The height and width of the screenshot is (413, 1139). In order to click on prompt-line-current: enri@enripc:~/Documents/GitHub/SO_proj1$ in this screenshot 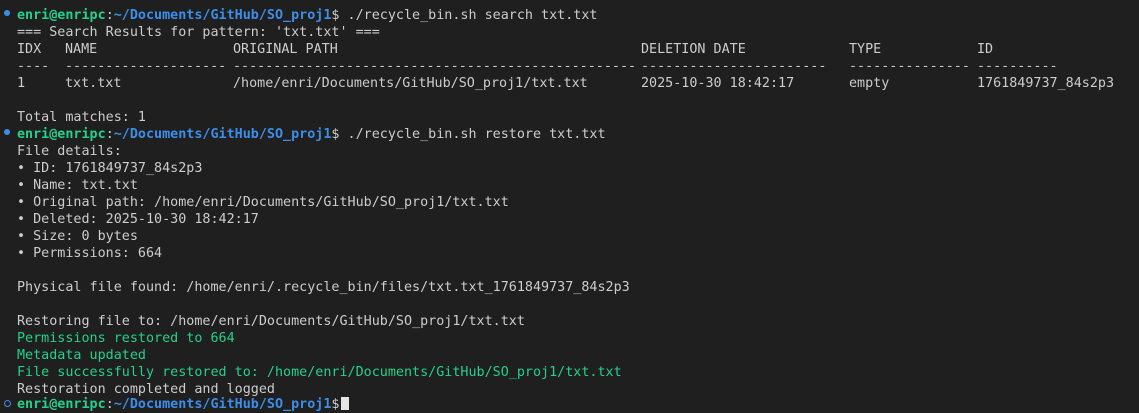, I will do `click(183, 404)`.